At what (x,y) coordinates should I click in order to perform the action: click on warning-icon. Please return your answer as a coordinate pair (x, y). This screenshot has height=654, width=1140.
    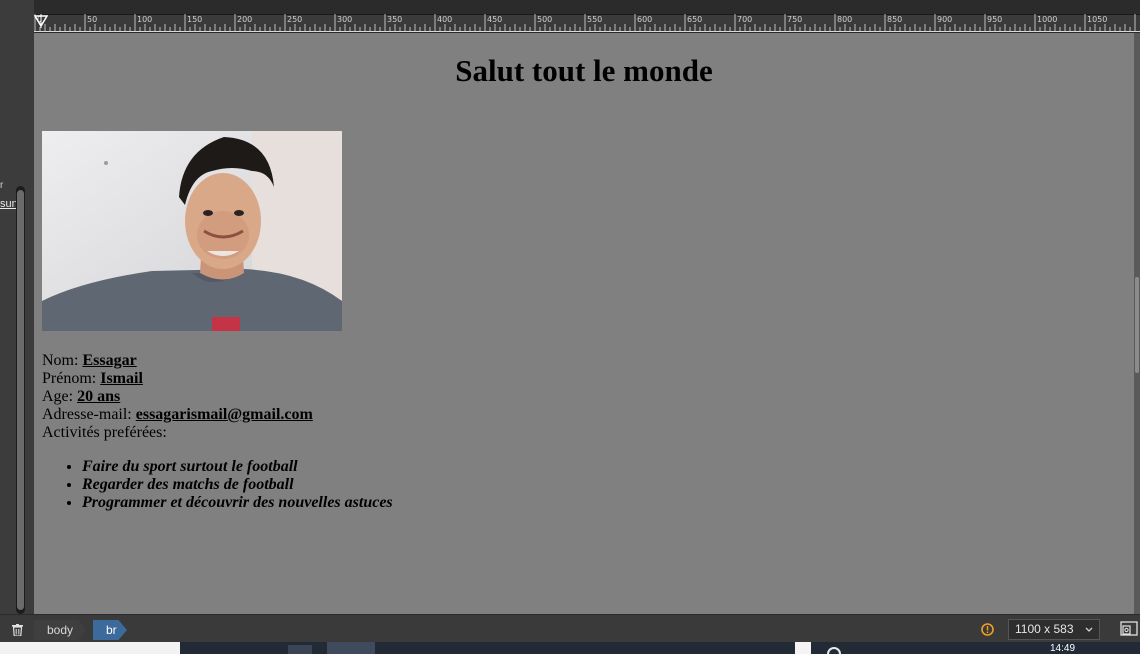
    Looking at the image, I should click on (987, 629).